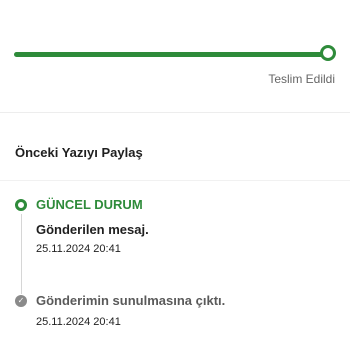 Image resolution: width=350 pixels, height=350 pixels. Describe the element at coordinates (21, 254) in the screenshot. I see `timeline-connector` at that location.